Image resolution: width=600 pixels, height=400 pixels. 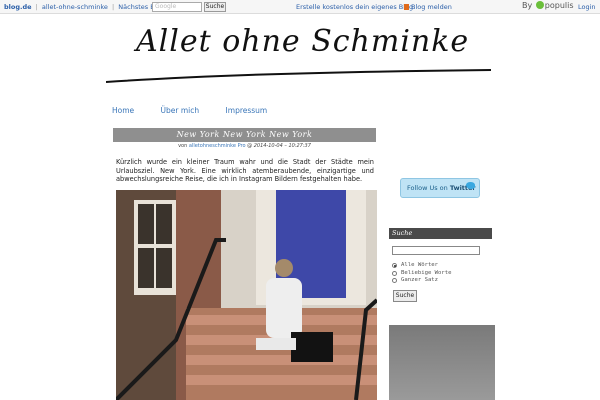 I want to click on twitter-follow-button: Follow Us on Twitter, so click(x=440, y=188).